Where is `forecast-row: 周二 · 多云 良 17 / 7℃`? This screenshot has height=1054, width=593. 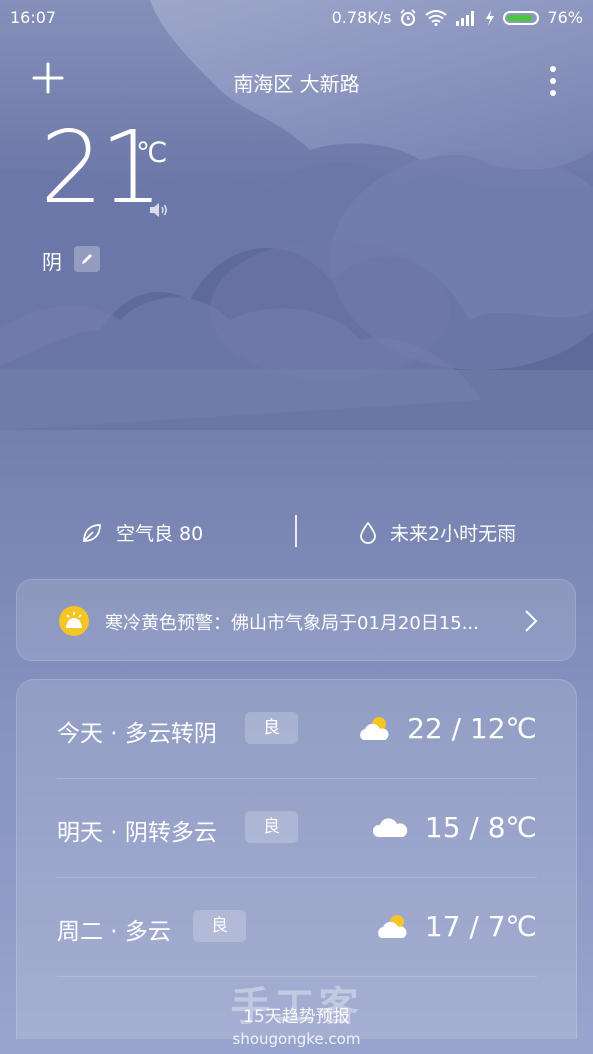 forecast-row: 周二 · 多云 良 17 / 7℃ is located at coordinates (297, 920).